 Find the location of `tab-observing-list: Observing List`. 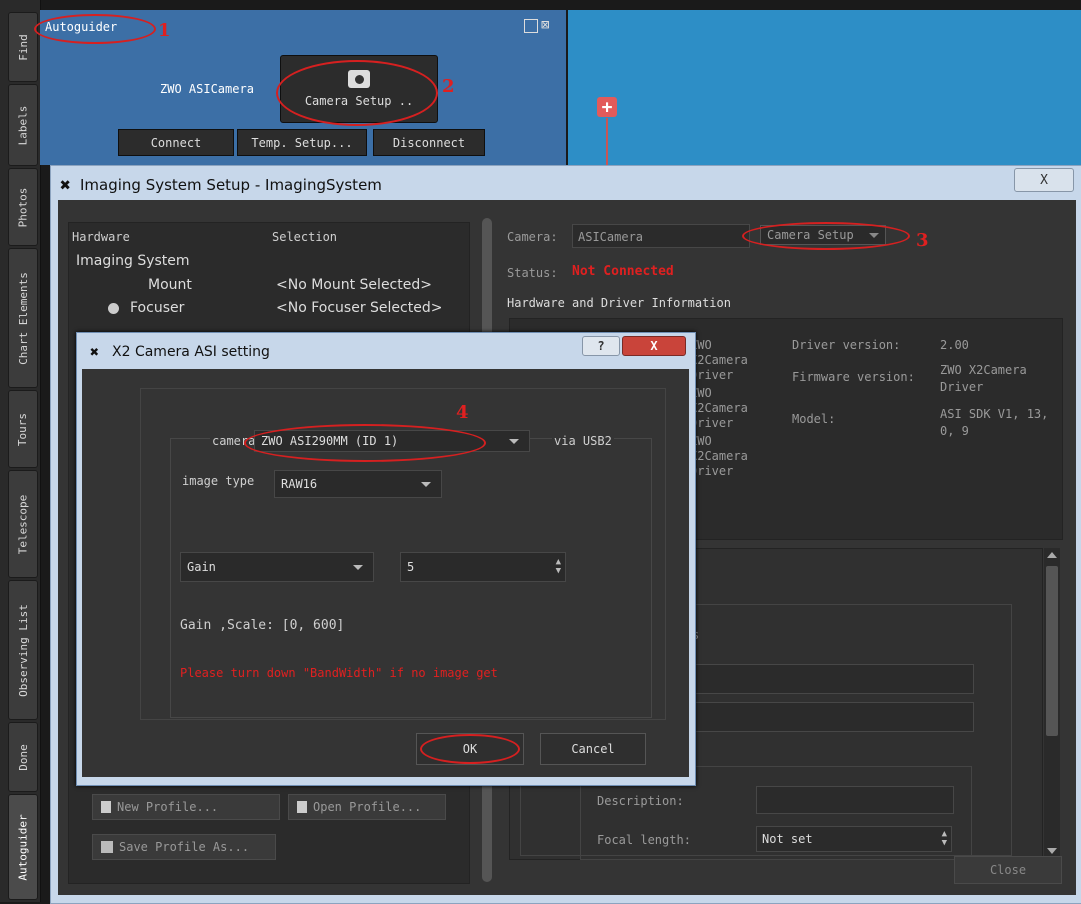

tab-observing-list: Observing List is located at coordinates (23, 650).